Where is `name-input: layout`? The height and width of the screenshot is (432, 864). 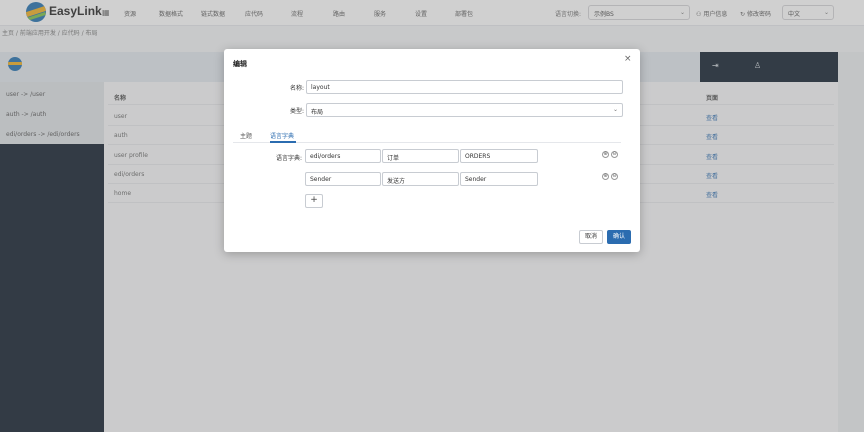 name-input: layout is located at coordinates (464, 87).